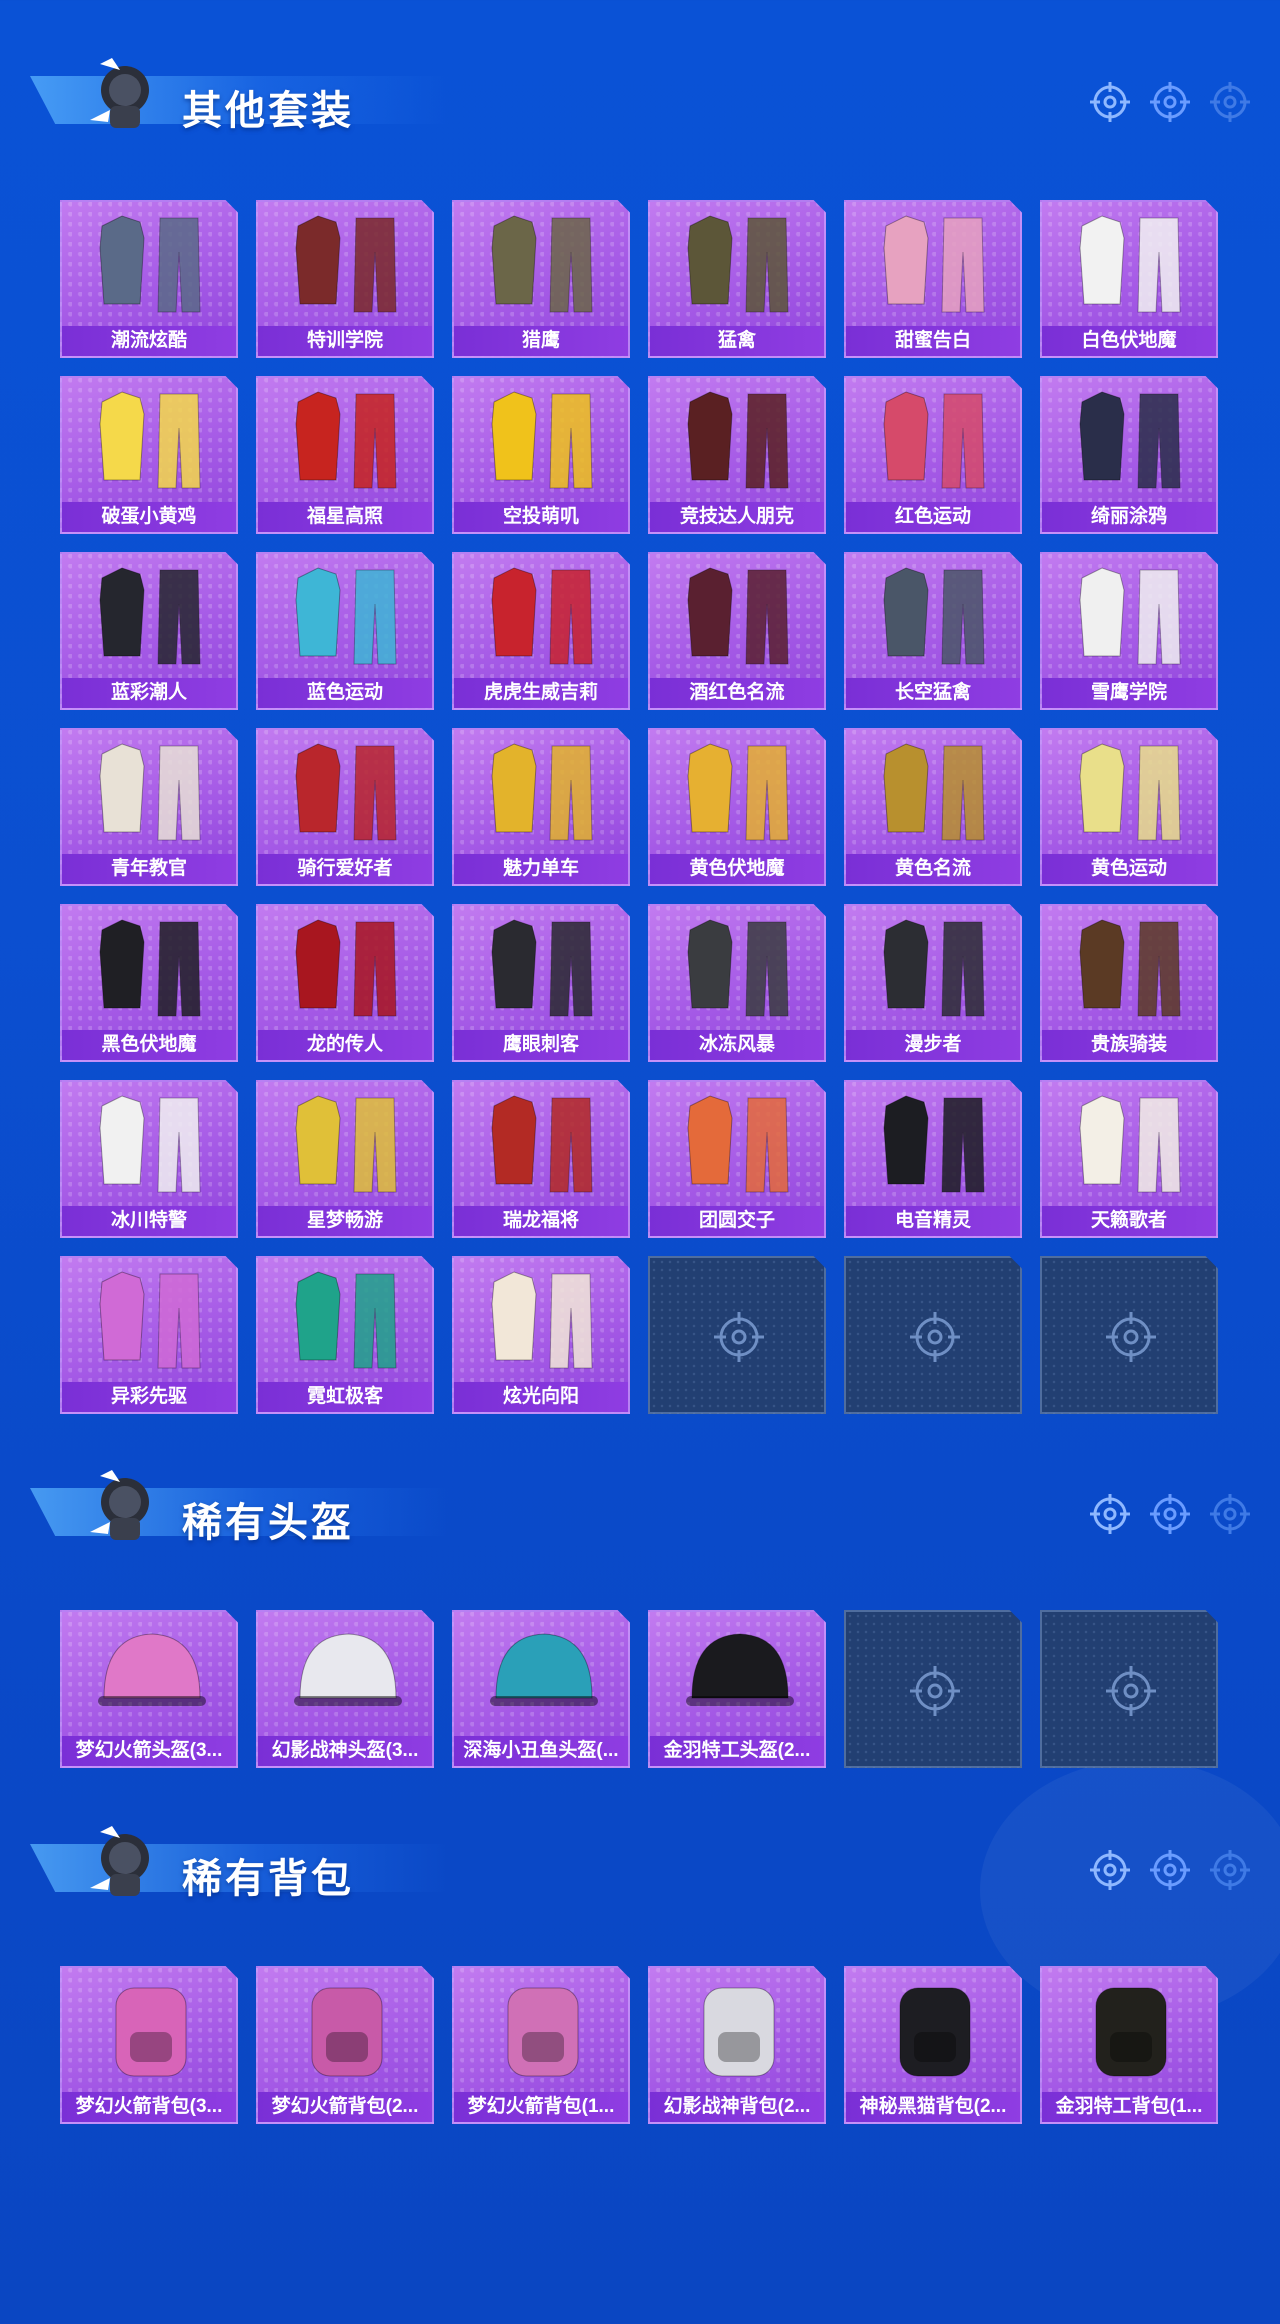  I want to click on item-card: 骑行爱好者, so click(345, 807).